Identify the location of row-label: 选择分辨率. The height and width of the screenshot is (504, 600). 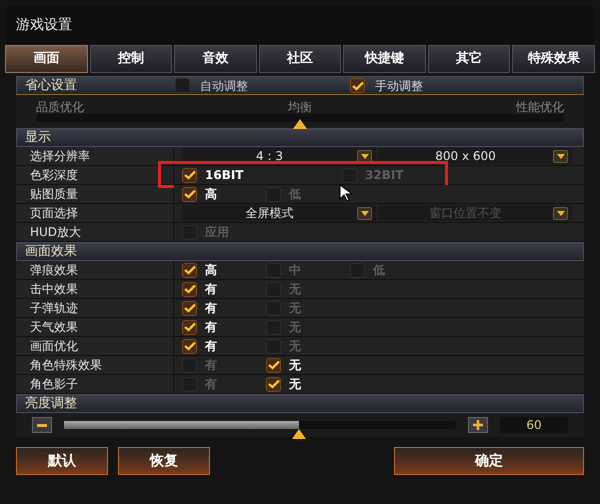
(95, 156).